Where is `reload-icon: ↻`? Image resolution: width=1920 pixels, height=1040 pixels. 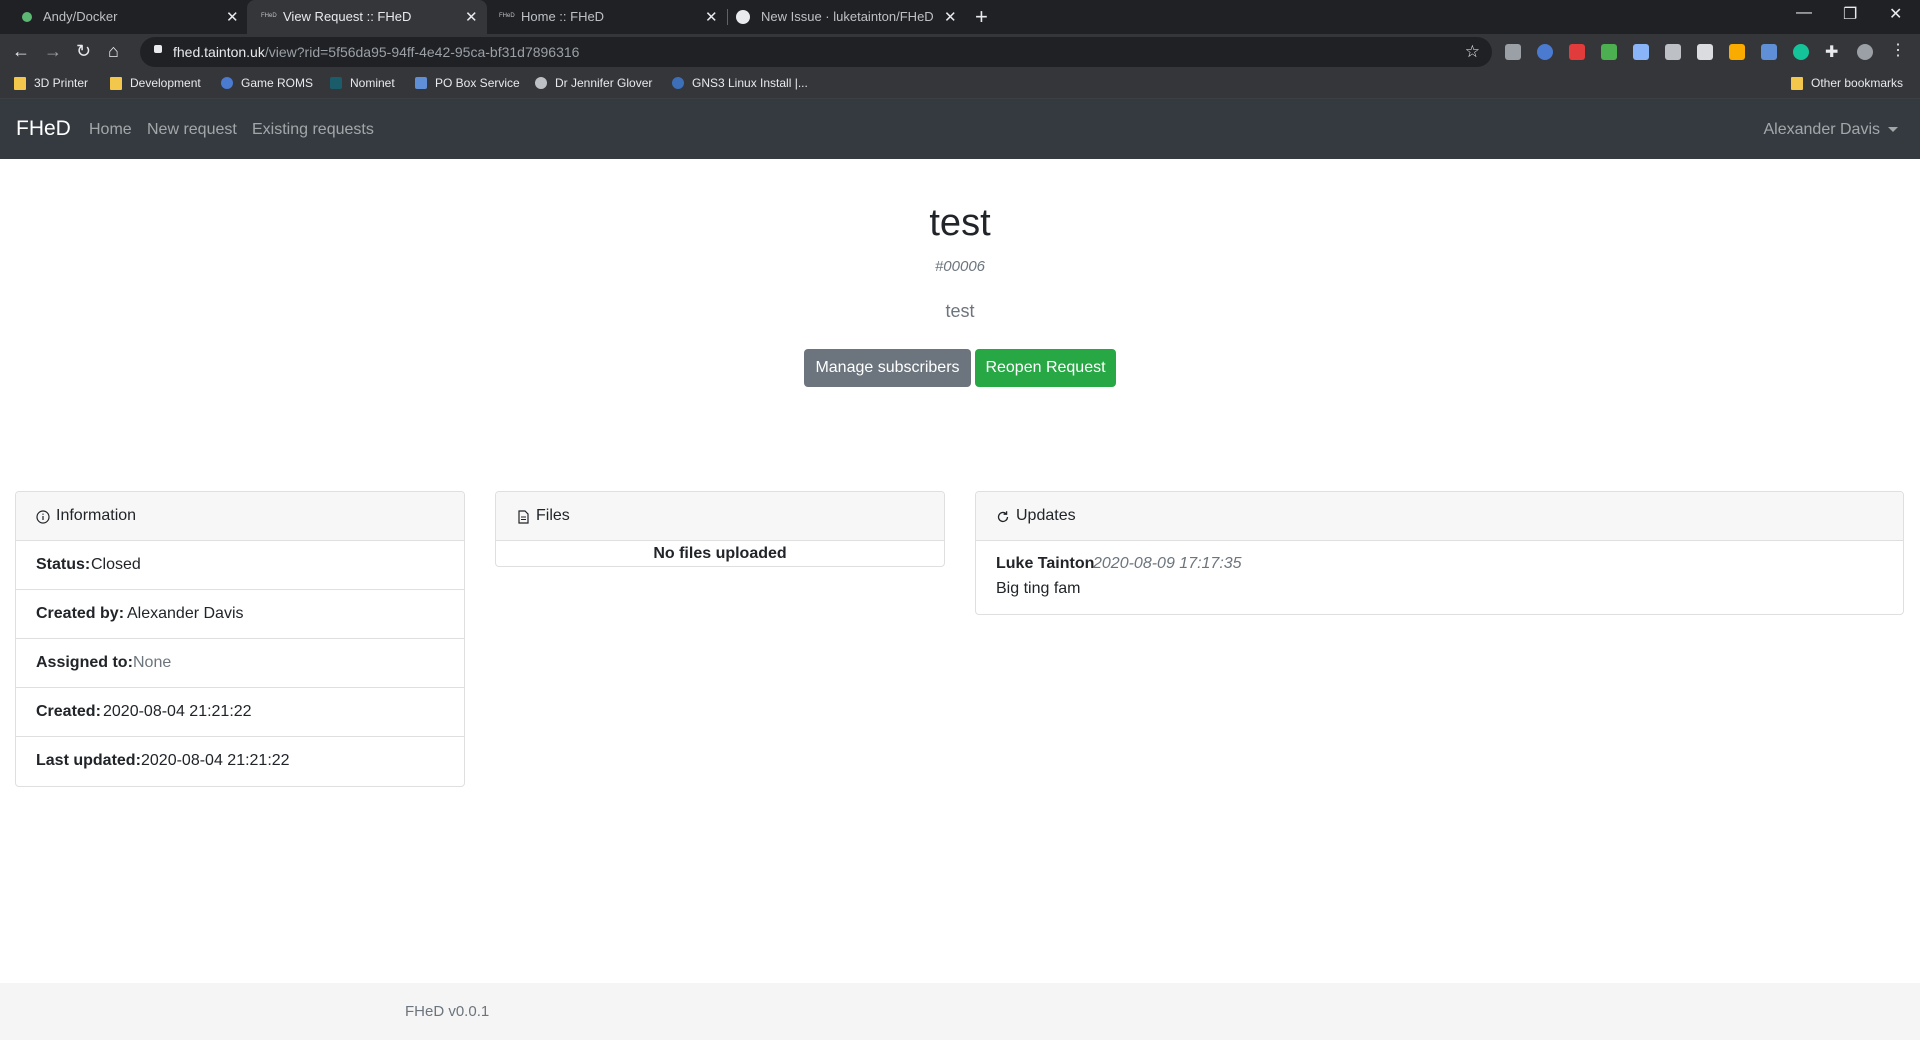
reload-icon: ↻ is located at coordinates (83, 51).